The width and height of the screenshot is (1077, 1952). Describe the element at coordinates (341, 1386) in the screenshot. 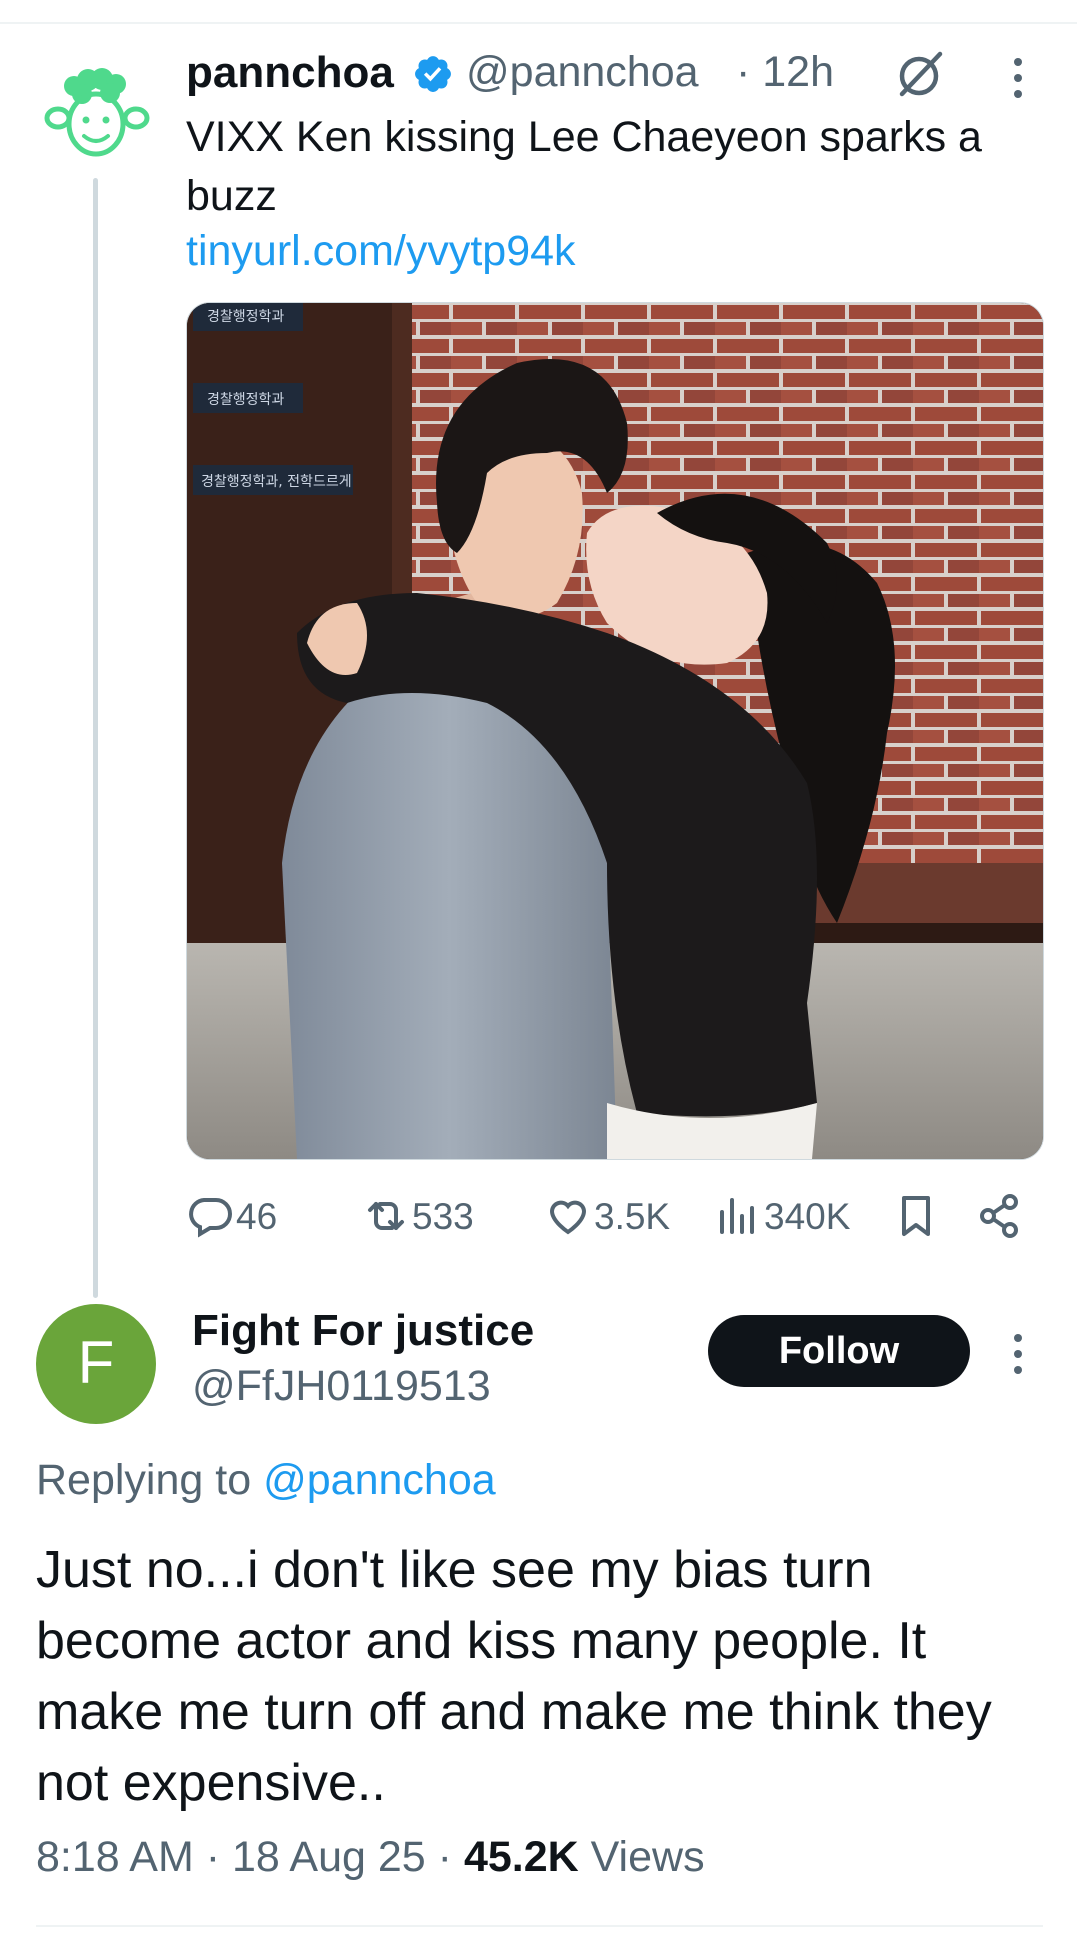

I see `reply-handle: @FfJH0119513` at that location.